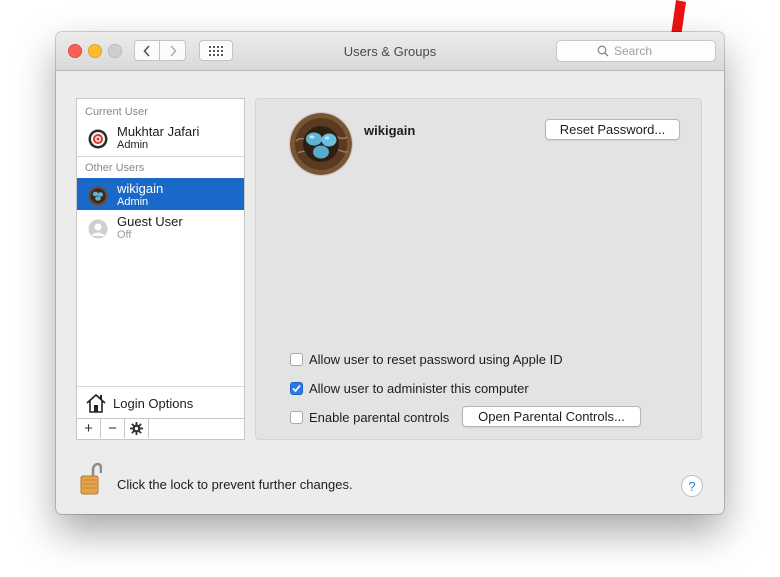  I want to click on house-icon, so click(96, 403).